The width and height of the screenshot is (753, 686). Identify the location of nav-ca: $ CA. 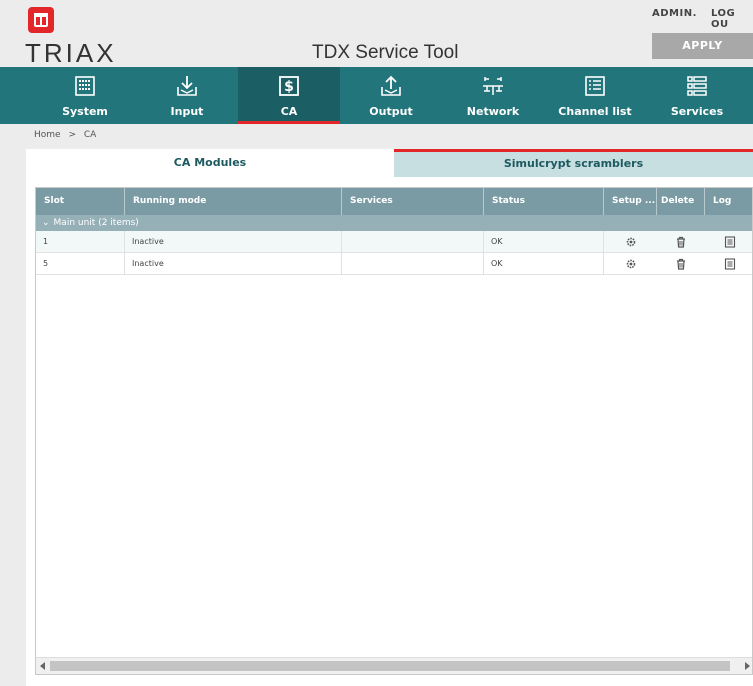
(289, 95).